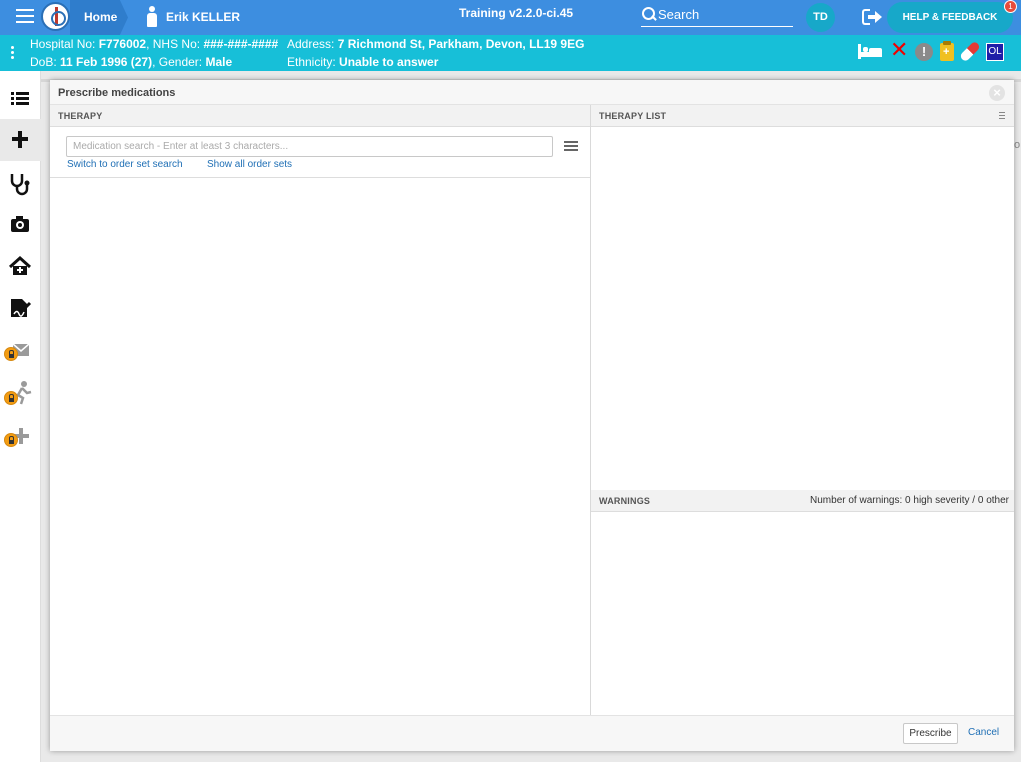 This screenshot has height=762, width=1021. What do you see at coordinates (571, 146) in the screenshot?
I see `search-options-menu-icon` at bounding box center [571, 146].